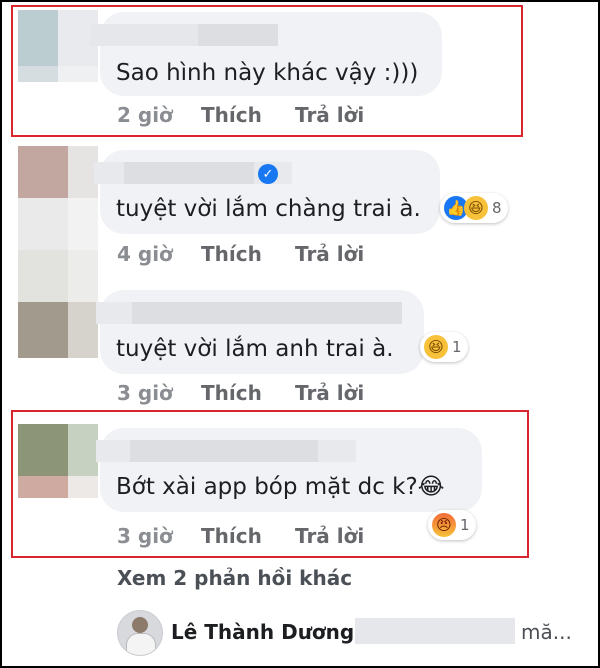 The image size is (600, 668). I want to click on reaction-count: 1, so click(457, 347).